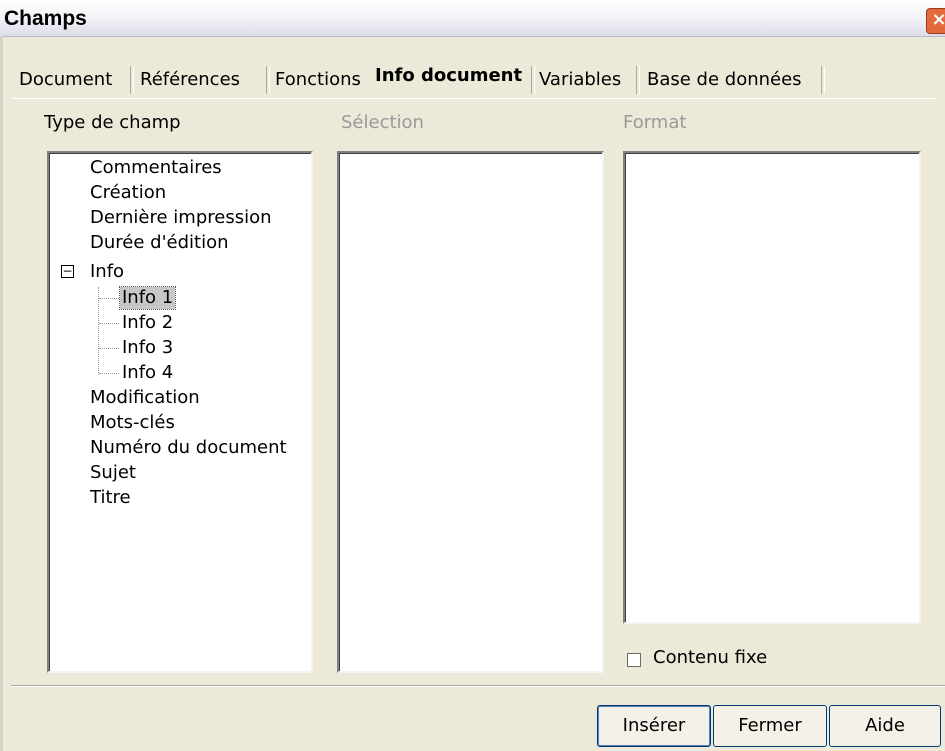 This screenshot has height=751, width=945. I want to click on tree-item-duree-edition: Durée d'édition, so click(159, 243).